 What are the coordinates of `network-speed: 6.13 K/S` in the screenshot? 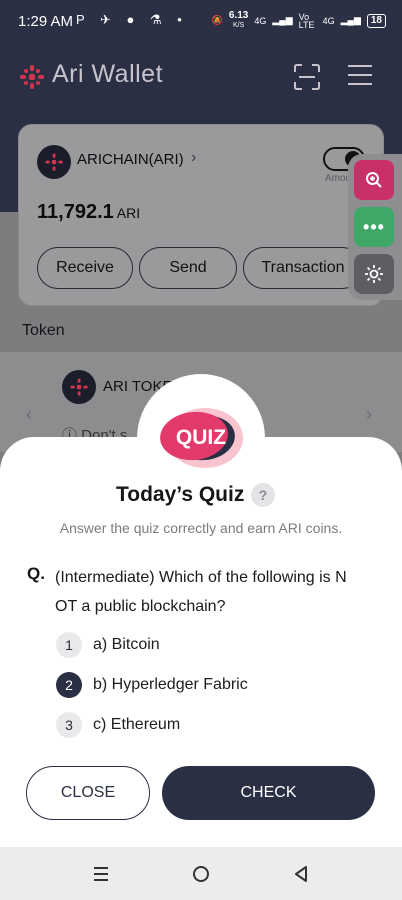 It's located at (238, 20).